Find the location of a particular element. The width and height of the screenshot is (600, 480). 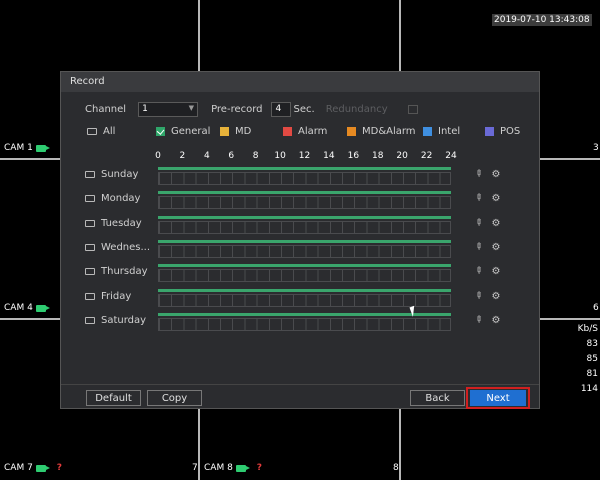

prerecord-label: Pre-record is located at coordinates (237, 109).